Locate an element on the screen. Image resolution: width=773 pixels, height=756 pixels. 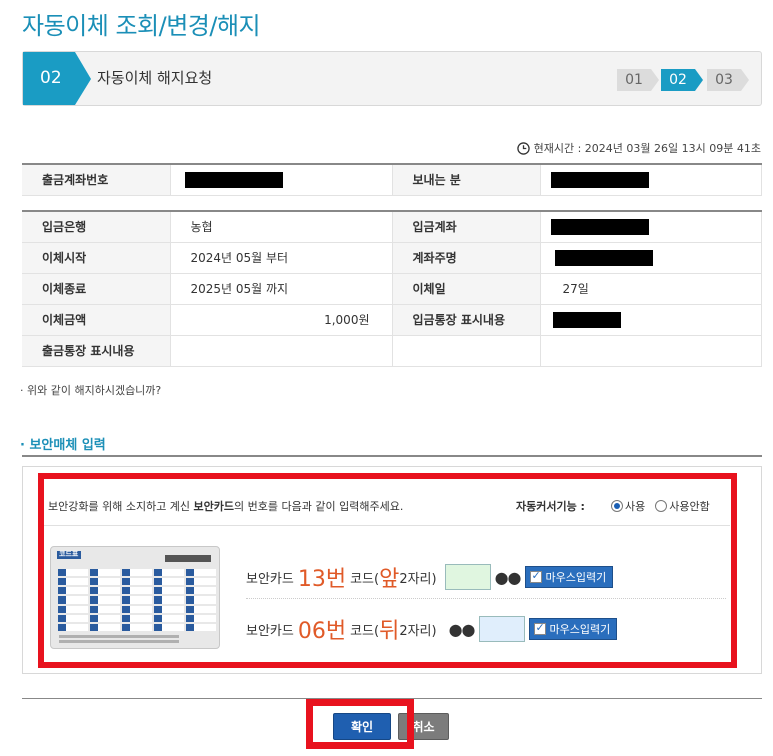
withdraw-memo-label: 출금통장 표시내용 is located at coordinates (96, 351).